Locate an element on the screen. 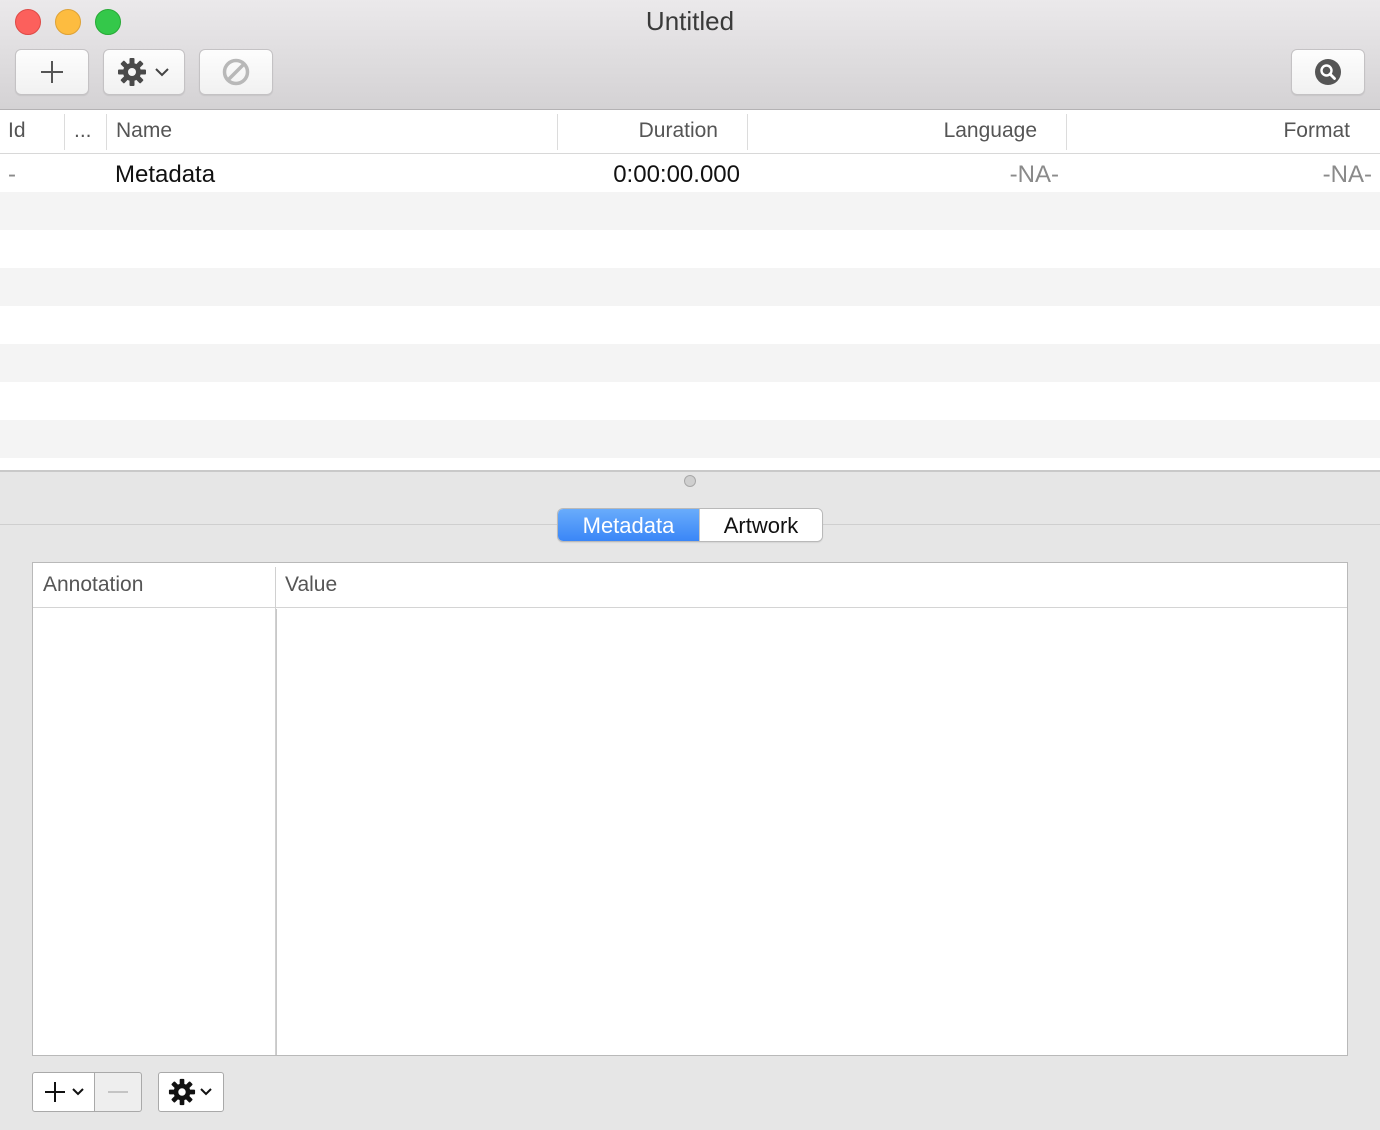 This screenshot has width=1380, height=1130. tab-artwork: Artwork is located at coordinates (760, 525).